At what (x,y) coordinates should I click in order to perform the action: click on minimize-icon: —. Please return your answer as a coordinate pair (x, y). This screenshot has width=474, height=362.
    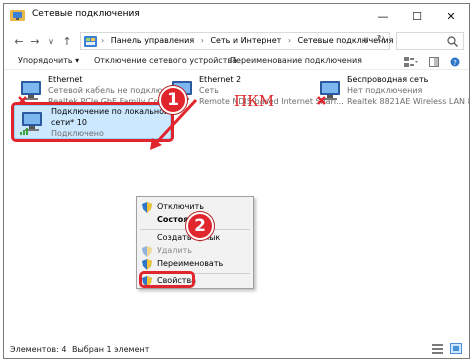
    Looking at the image, I should click on (383, 16).